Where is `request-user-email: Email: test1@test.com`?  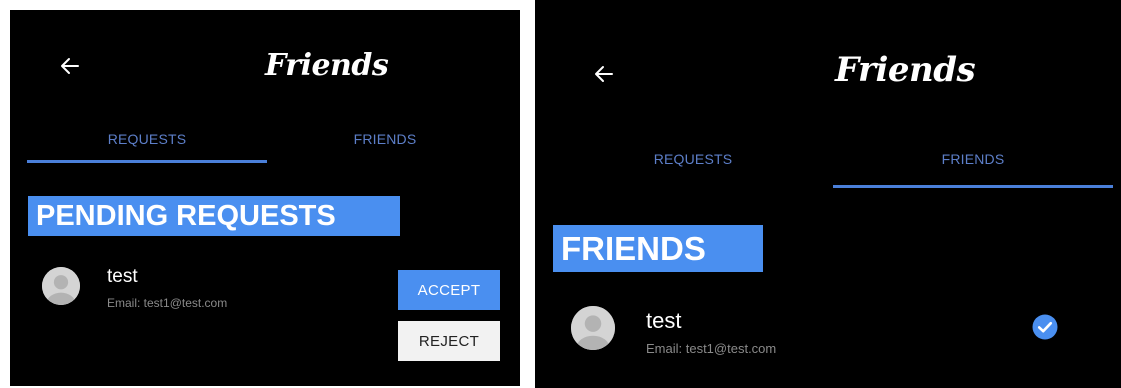 request-user-email: Email: test1@test.com is located at coordinates (167, 303).